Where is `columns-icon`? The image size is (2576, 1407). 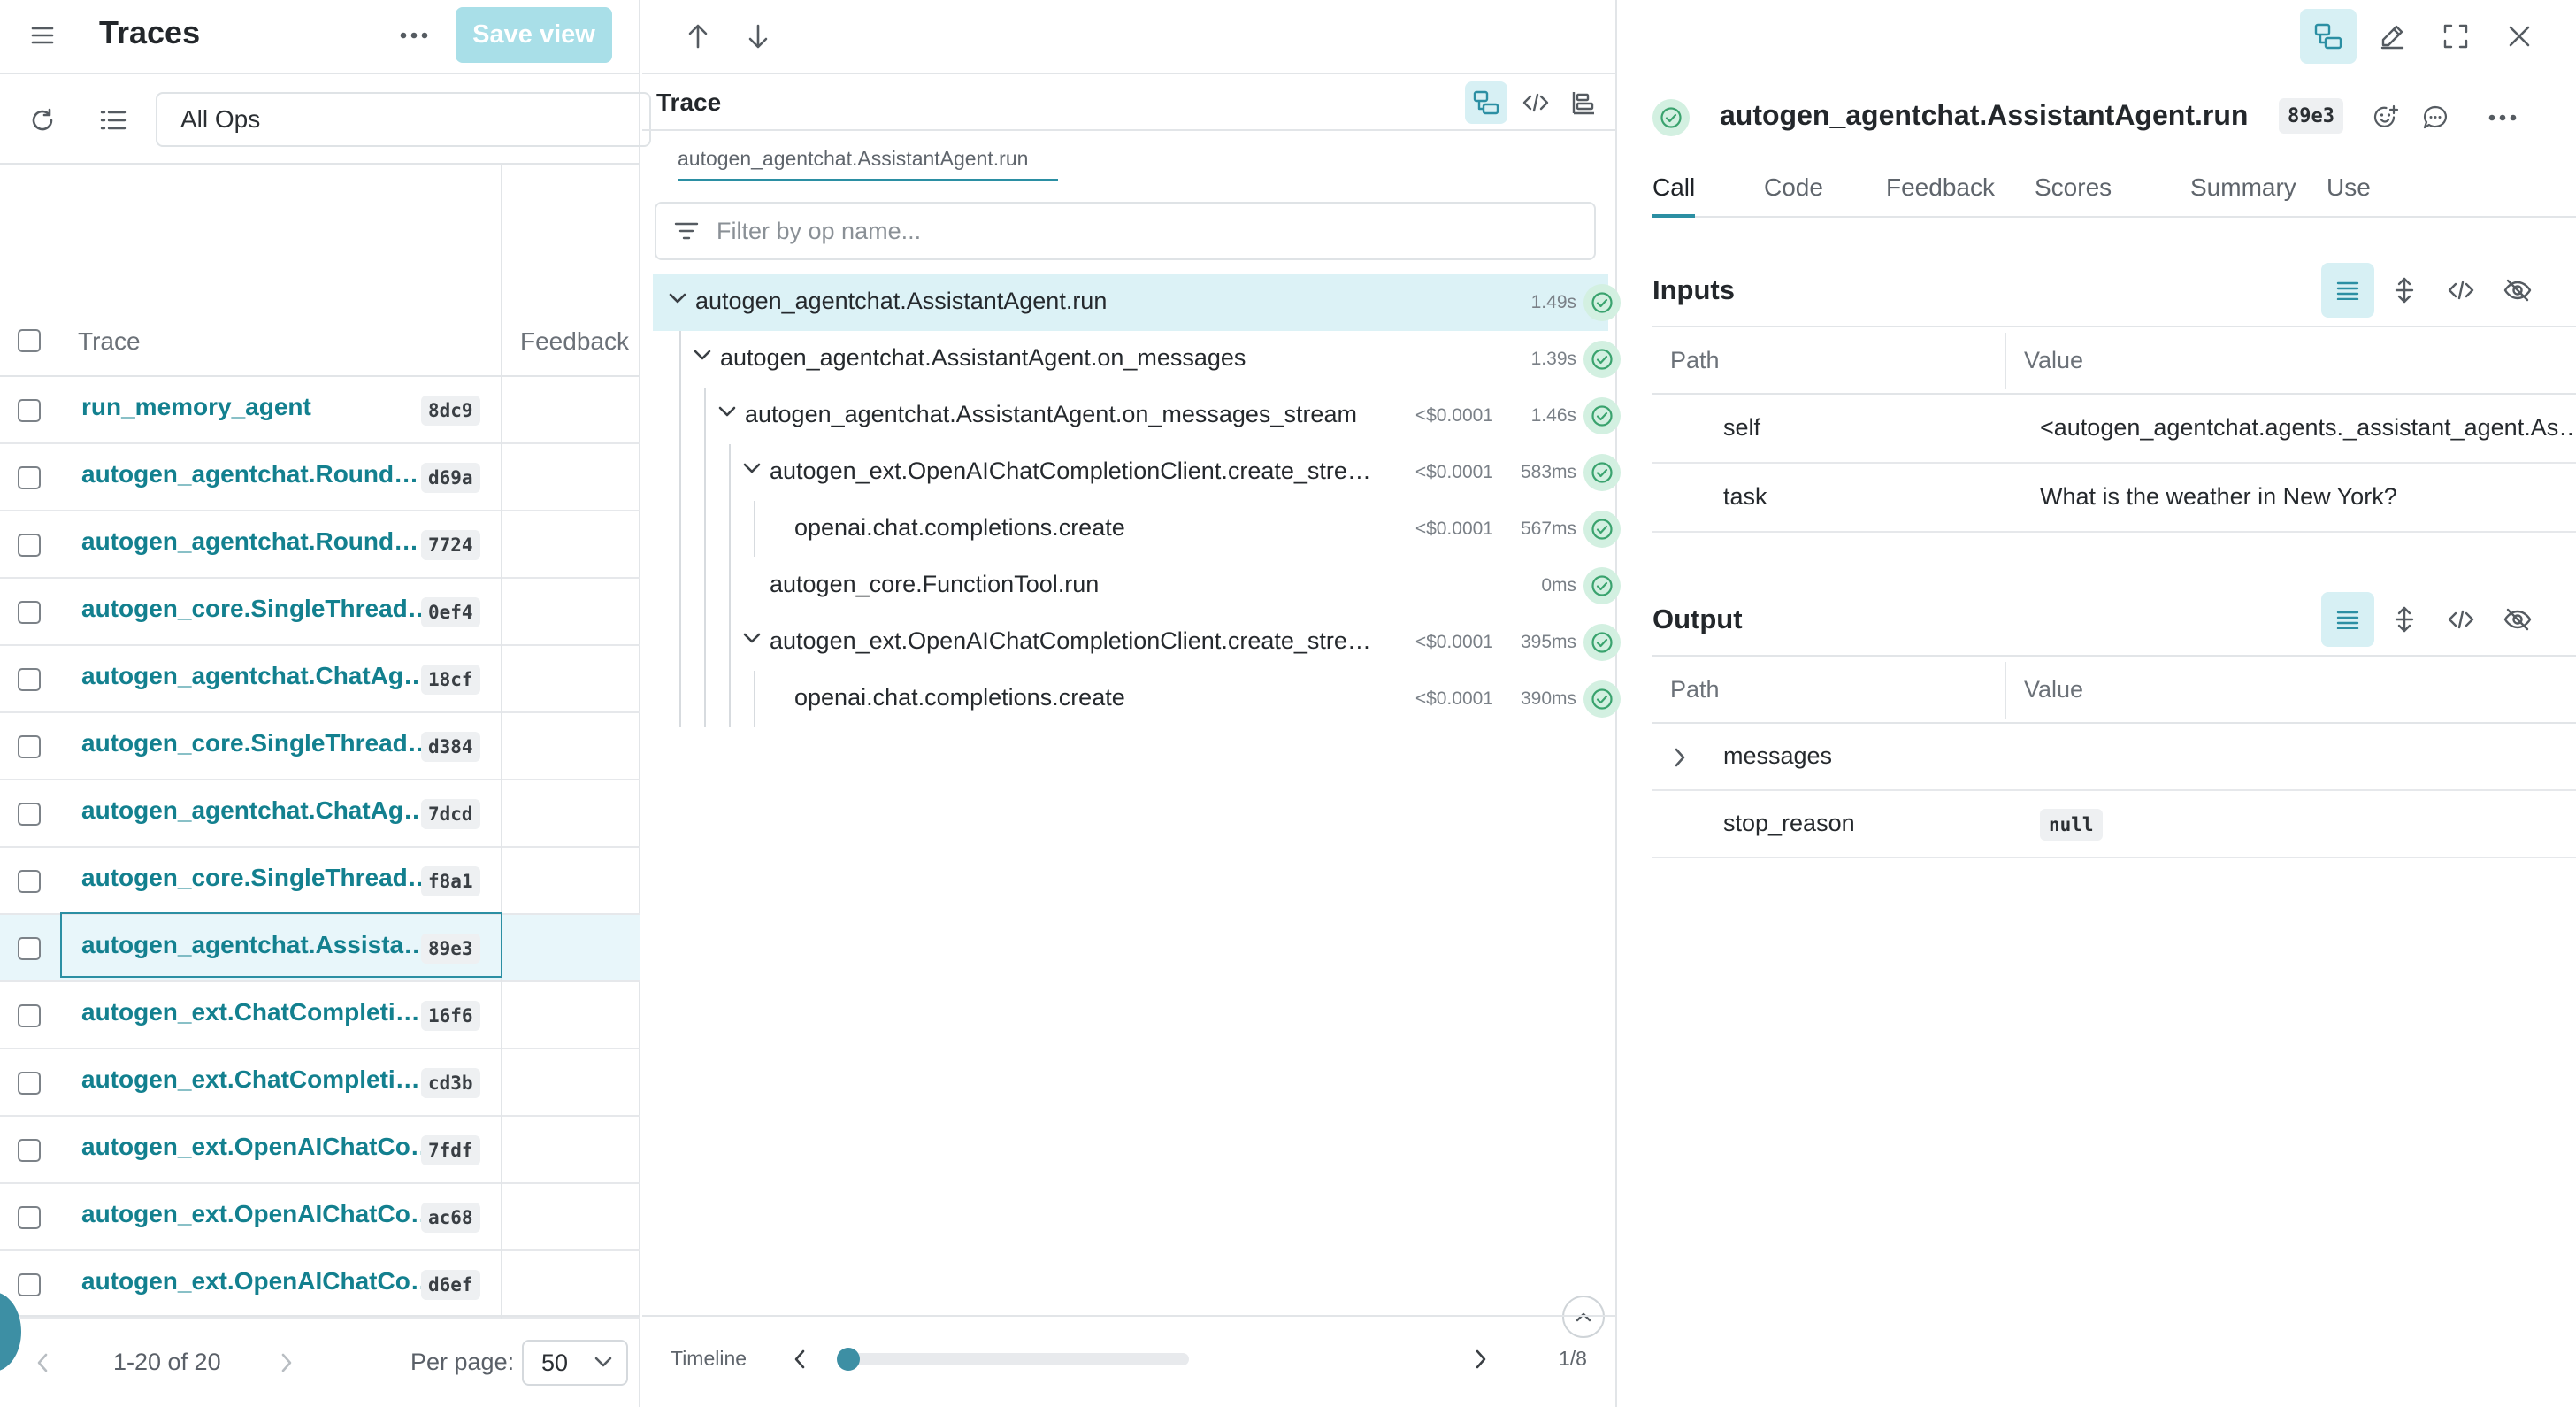 columns-icon is located at coordinates (113, 120).